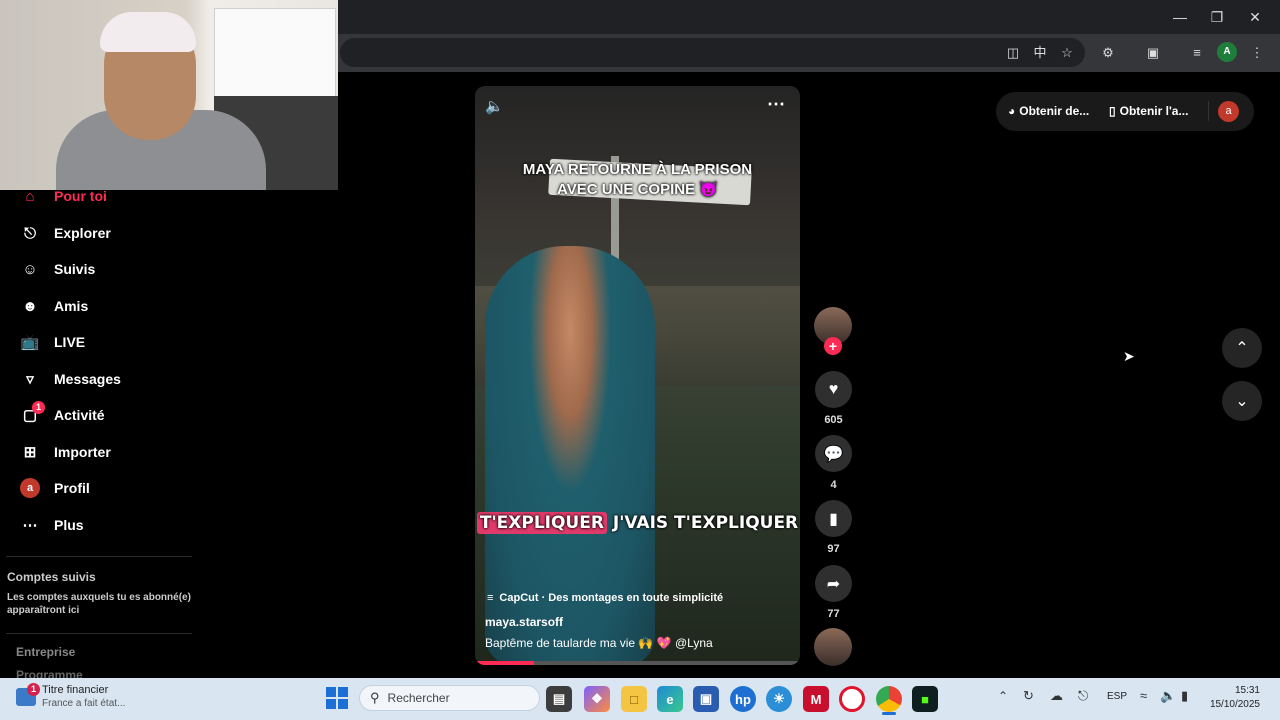 The image size is (1280, 720). What do you see at coordinates (1233, 698) in the screenshot?
I see `taskbar-clock: 15:31 15/10/2025` at bounding box center [1233, 698].